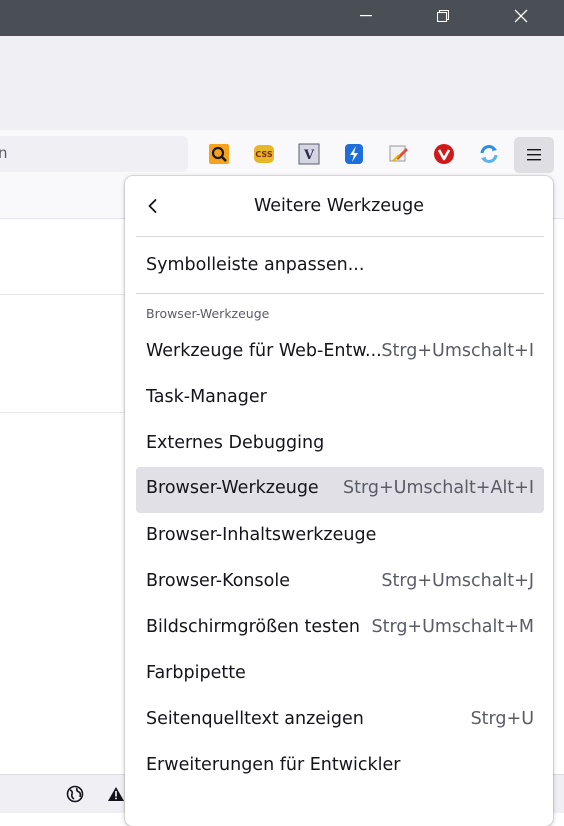  I want to click on menu-item-label: Seitenquelltext anzeigen, so click(255, 719).